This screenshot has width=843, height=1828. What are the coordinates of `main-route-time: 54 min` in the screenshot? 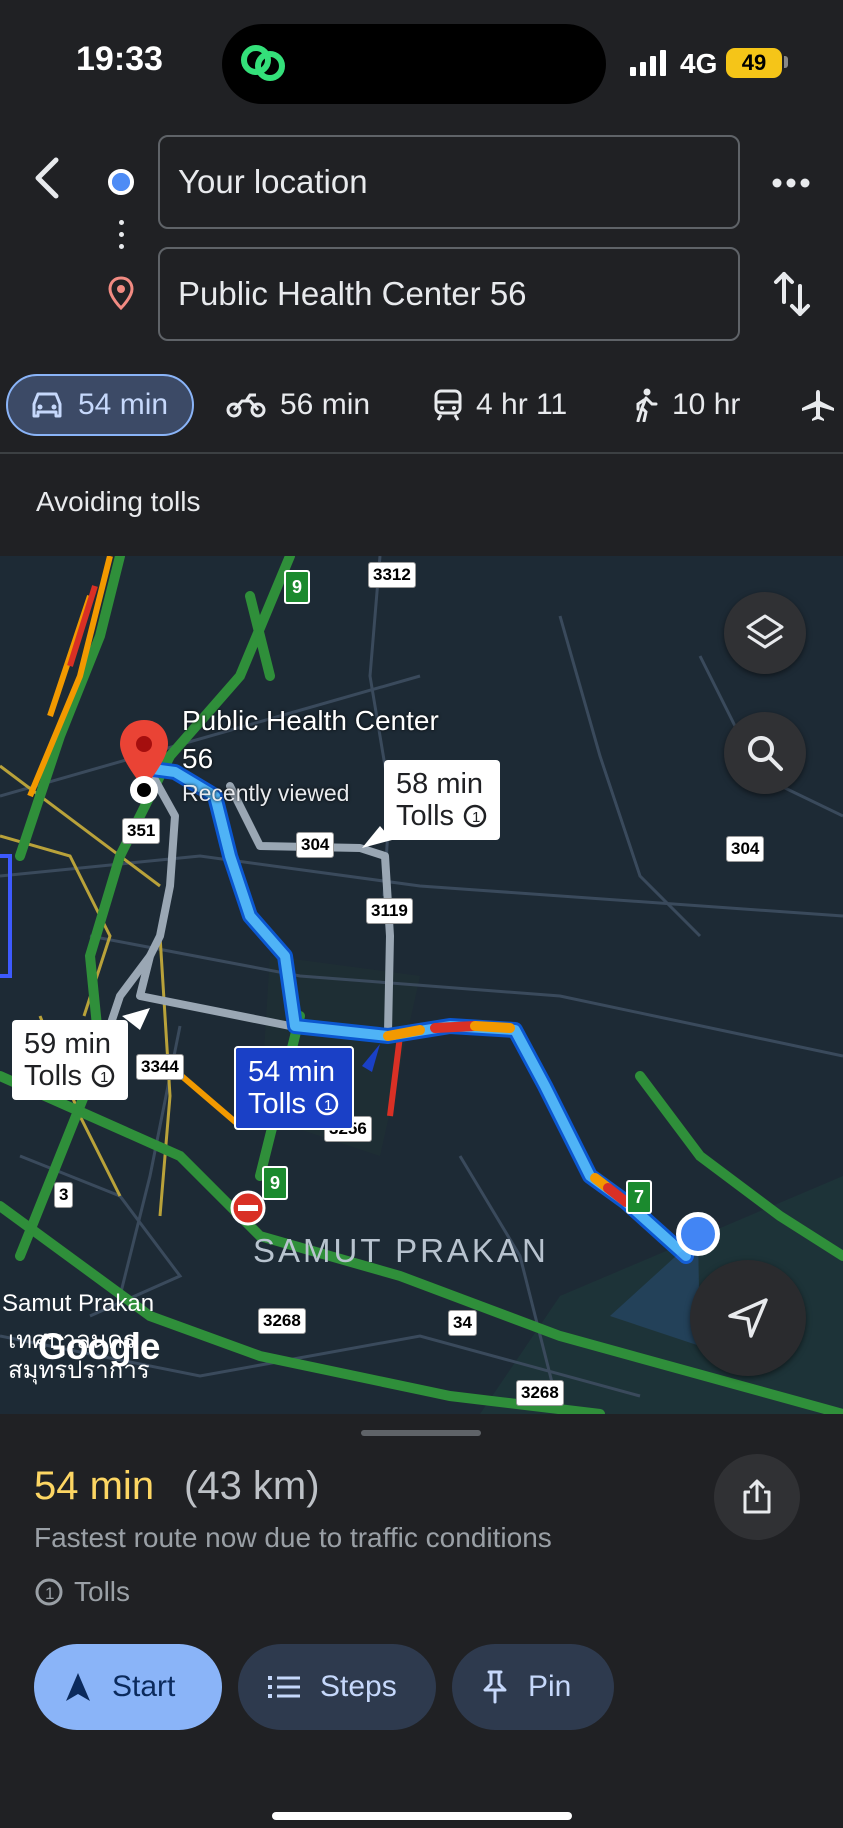 It's located at (292, 1072).